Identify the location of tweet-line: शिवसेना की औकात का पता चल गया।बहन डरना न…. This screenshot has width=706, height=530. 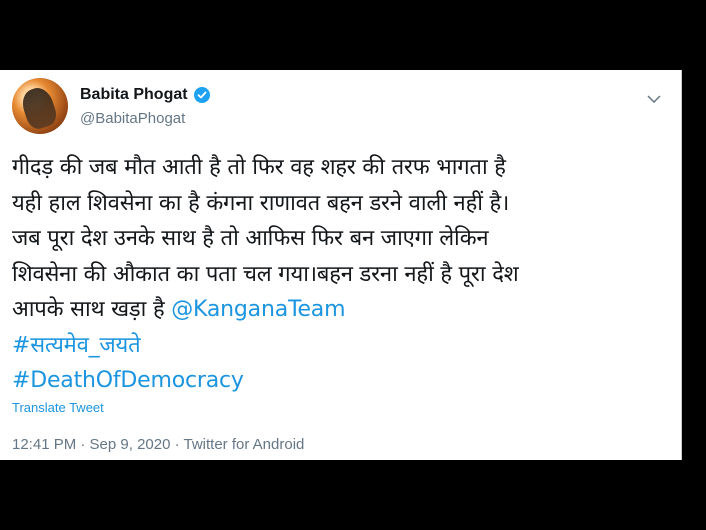
(265, 274).